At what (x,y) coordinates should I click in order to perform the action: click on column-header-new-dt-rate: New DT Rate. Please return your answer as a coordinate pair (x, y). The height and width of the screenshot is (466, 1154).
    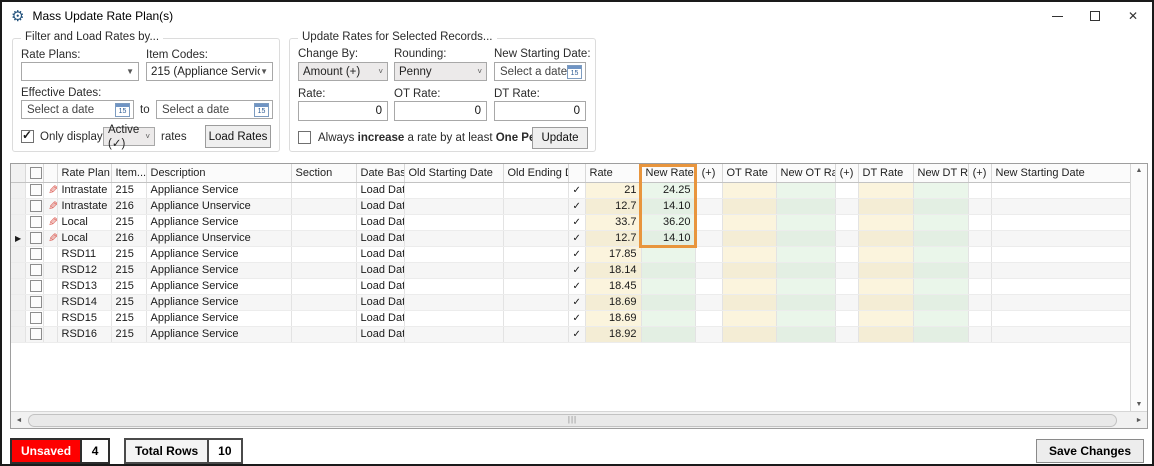
    Looking at the image, I should click on (941, 173).